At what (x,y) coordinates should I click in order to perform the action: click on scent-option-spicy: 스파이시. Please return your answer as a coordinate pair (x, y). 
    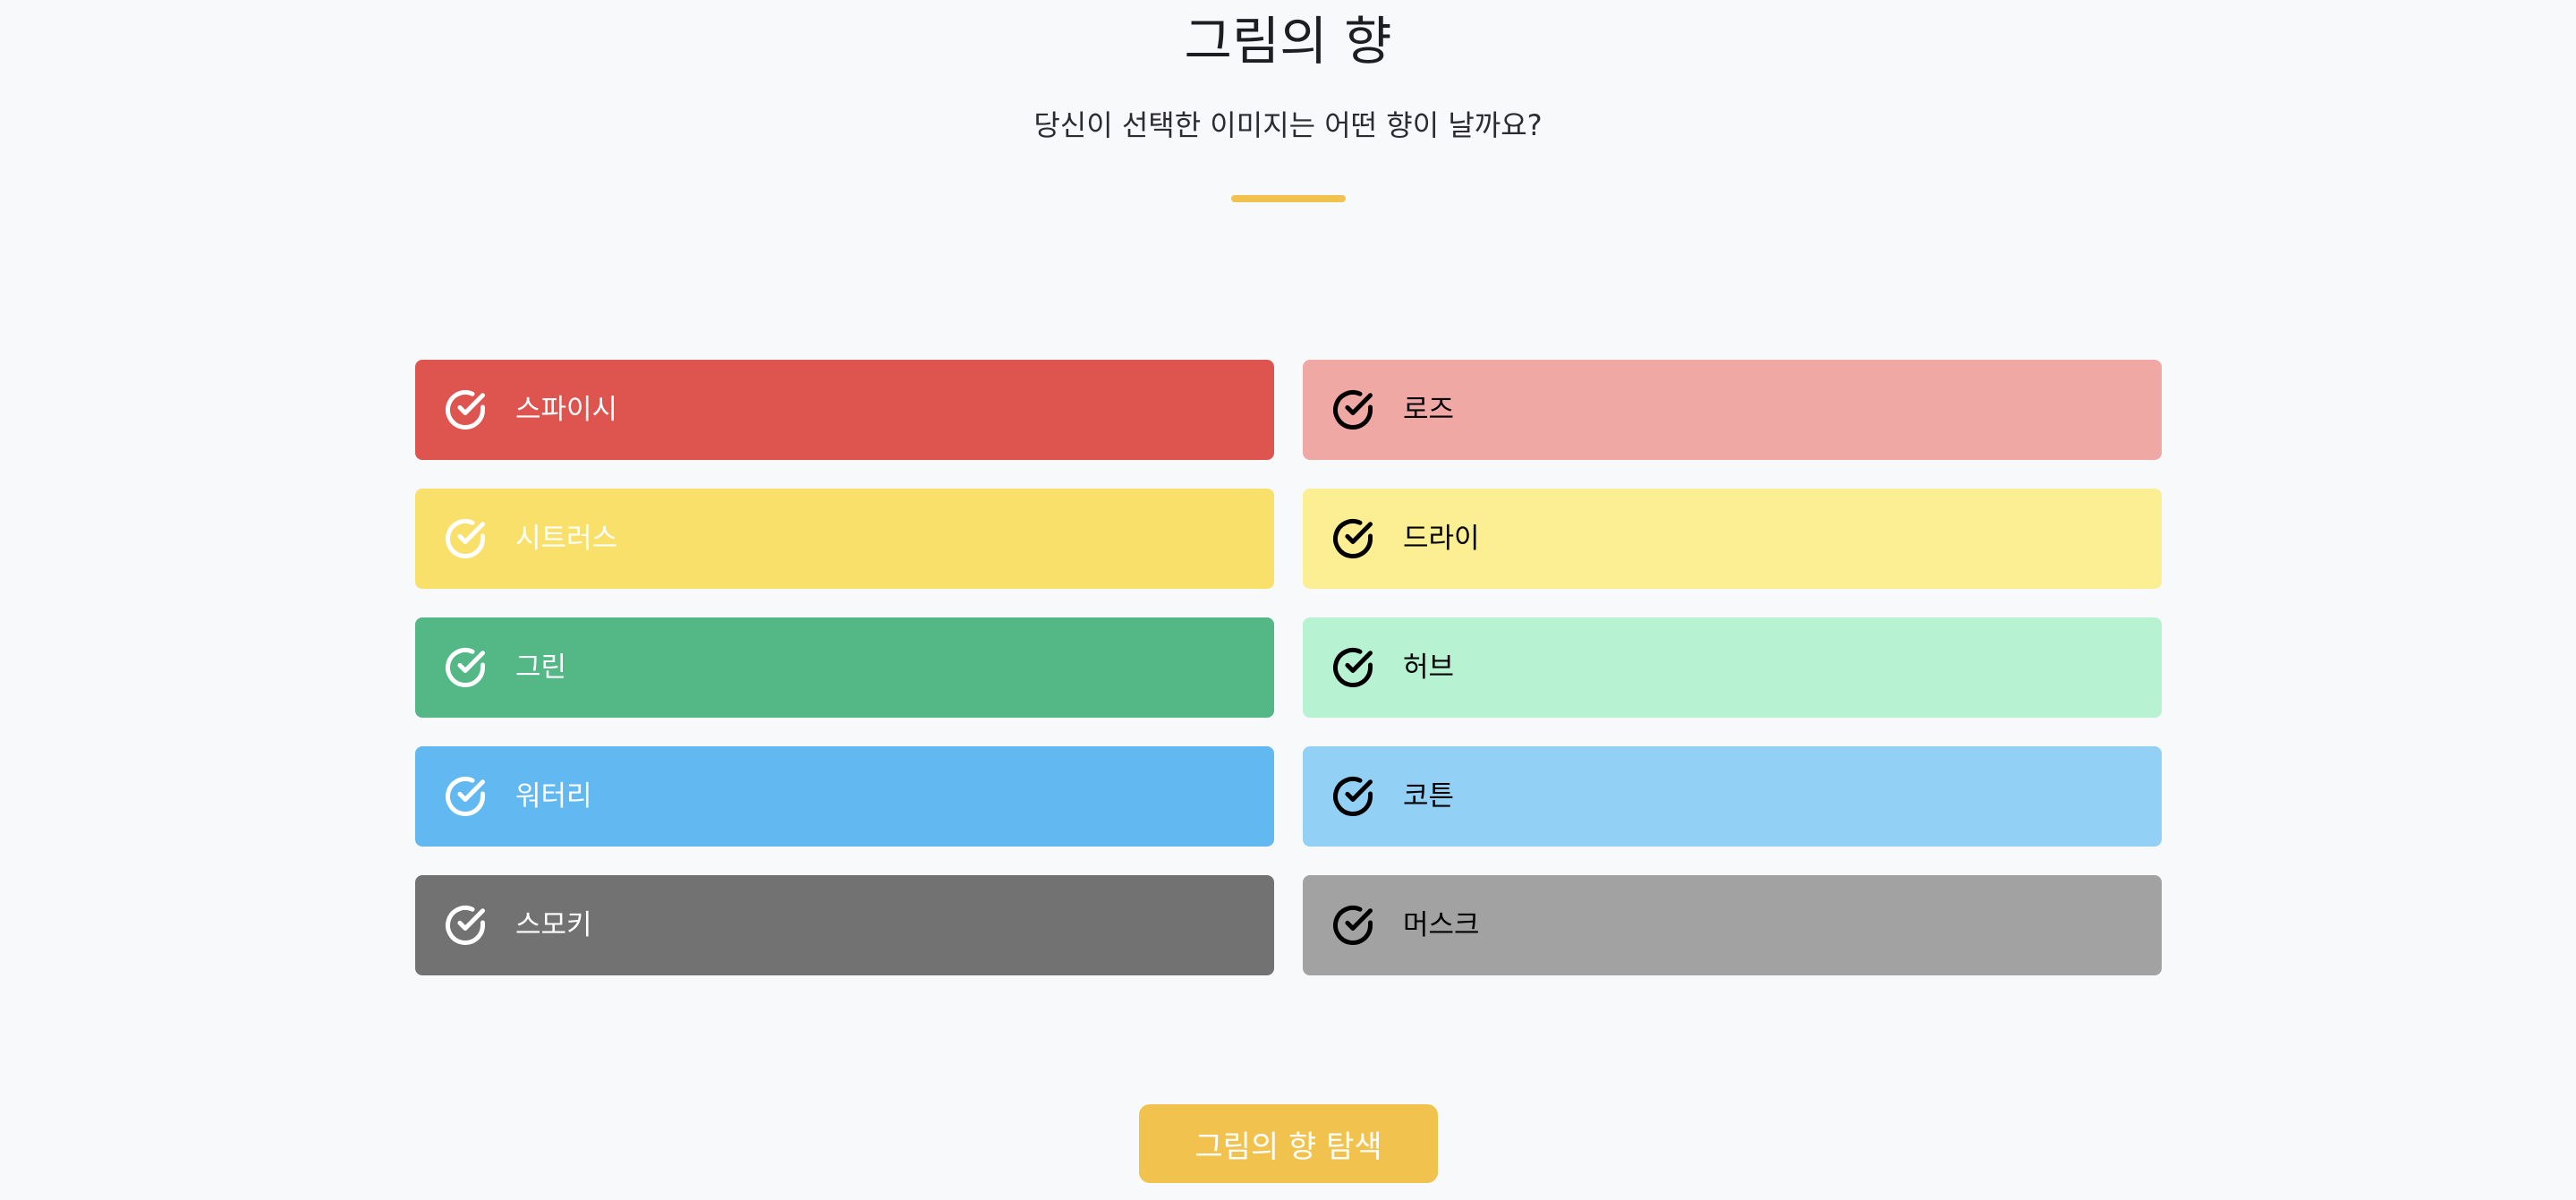
    Looking at the image, I should click on (844, 410).